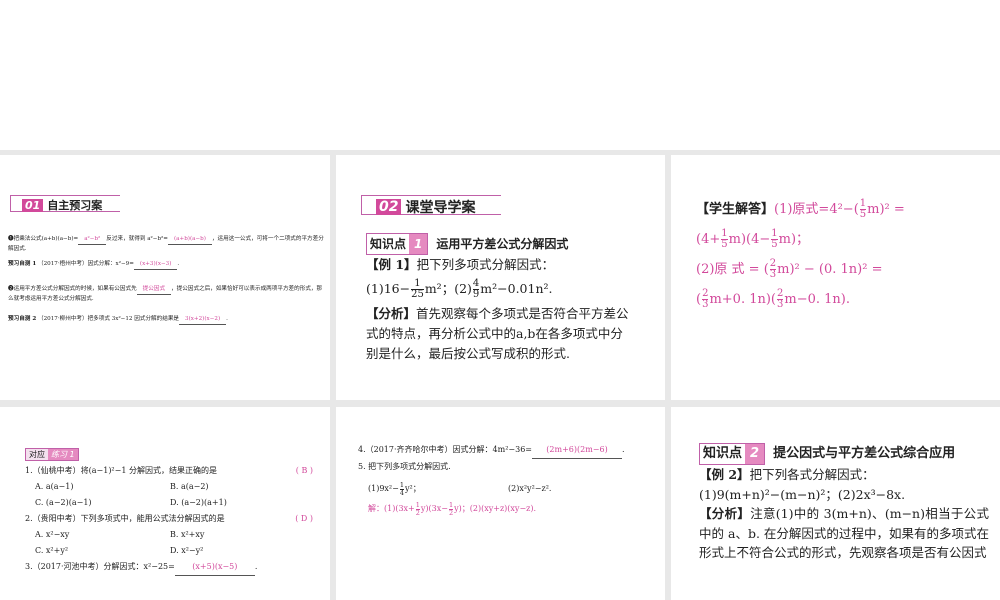 Image resolution: width=1000 pixels, height=600 pixels. What do you see at coordinates (445, 449) in the screenshot?
I see `text-segment: 4.（2017·齐齐哈尔中考）因式分解：4m²−36=` at bounding box center [445, 449].